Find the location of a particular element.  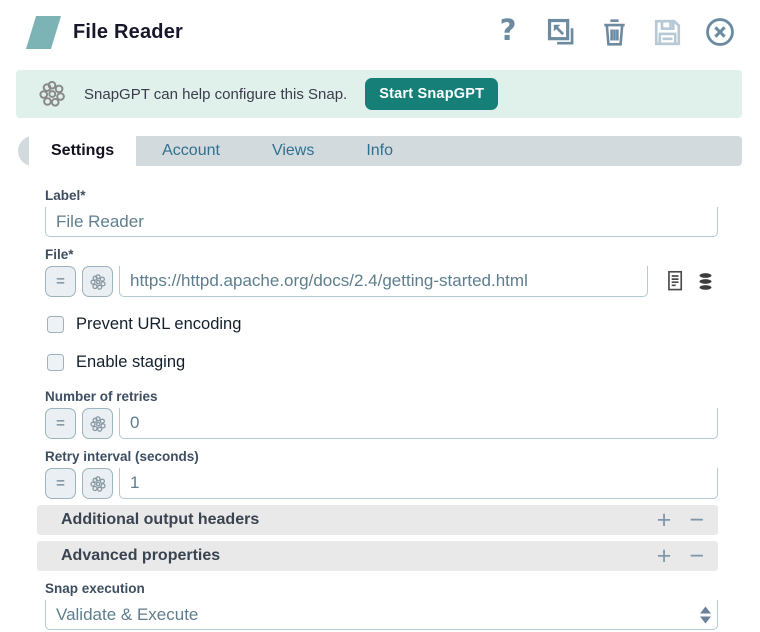

checkbox-label: Prevent URL encoding is located at coordinates (159, 323).